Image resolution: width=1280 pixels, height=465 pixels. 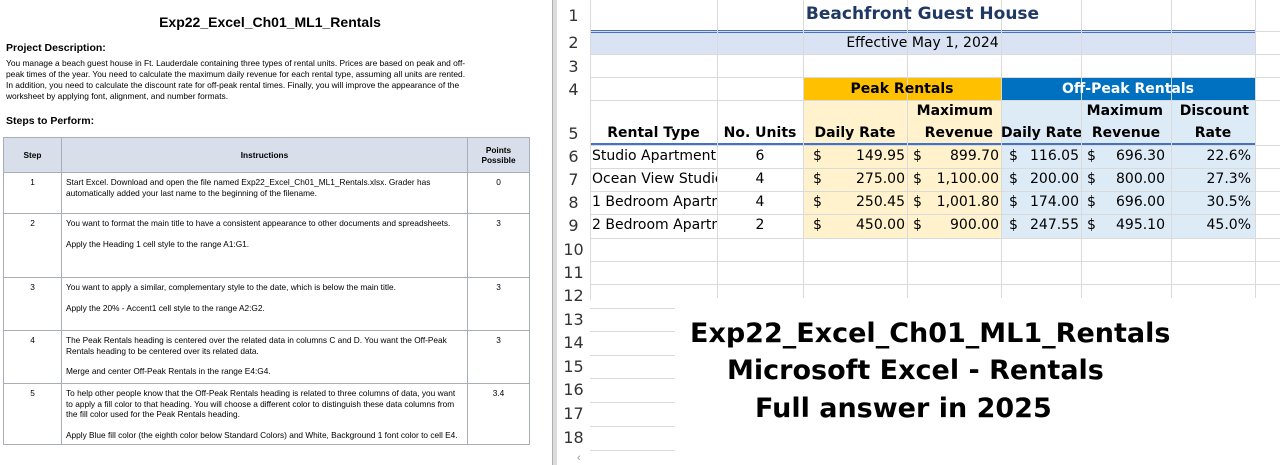 What do you see at coordinates (1133, 225) in the screenshot?
I see `cell-offpeak-maximum-revenue: 495.10` at bounding box center [1133, 225].